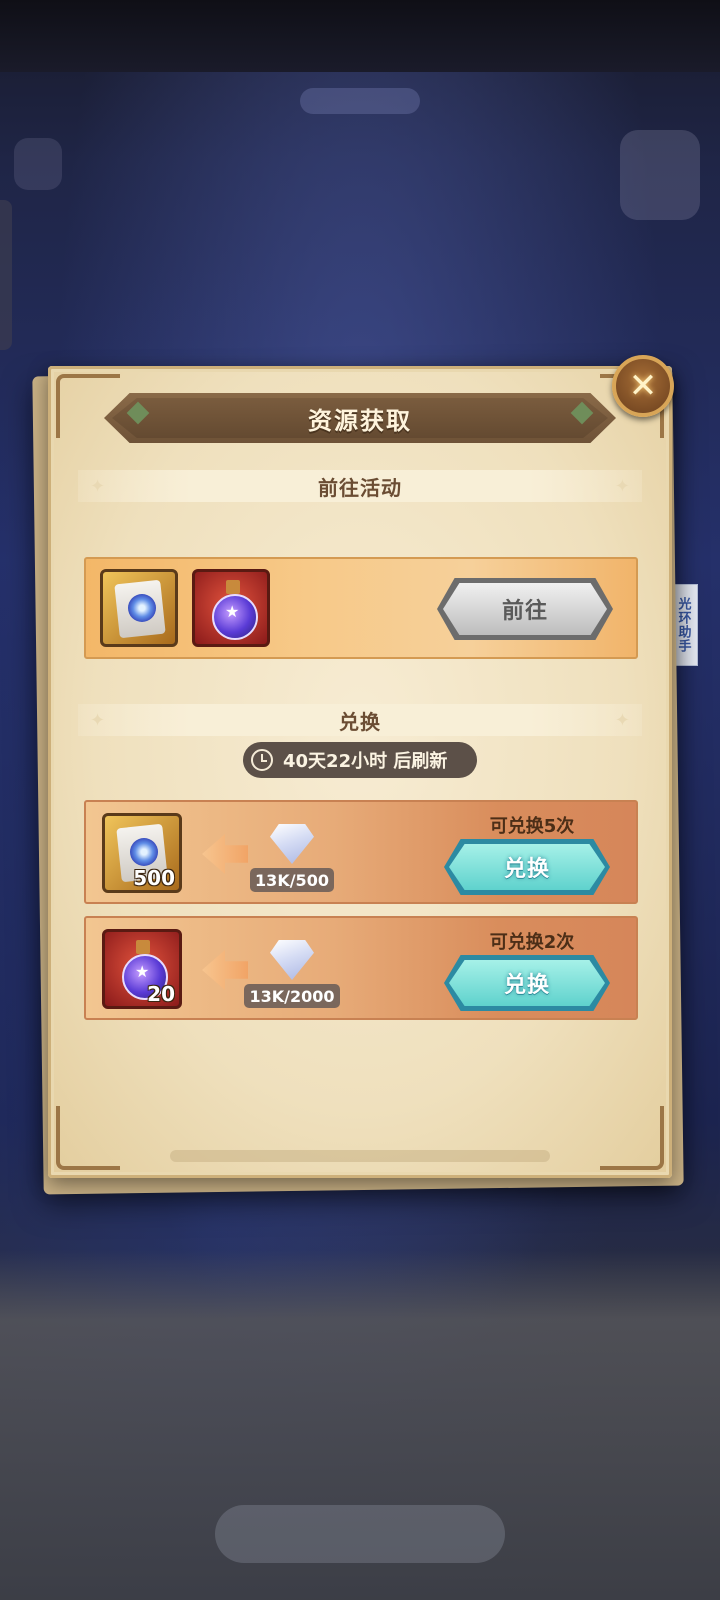 Image resolution: width=720 pixels, height=1600 pixels. What do you see at coordinates (161, 994) in the screenshot?
I see `item-quantity: 20` at bounding box center [161, 994].